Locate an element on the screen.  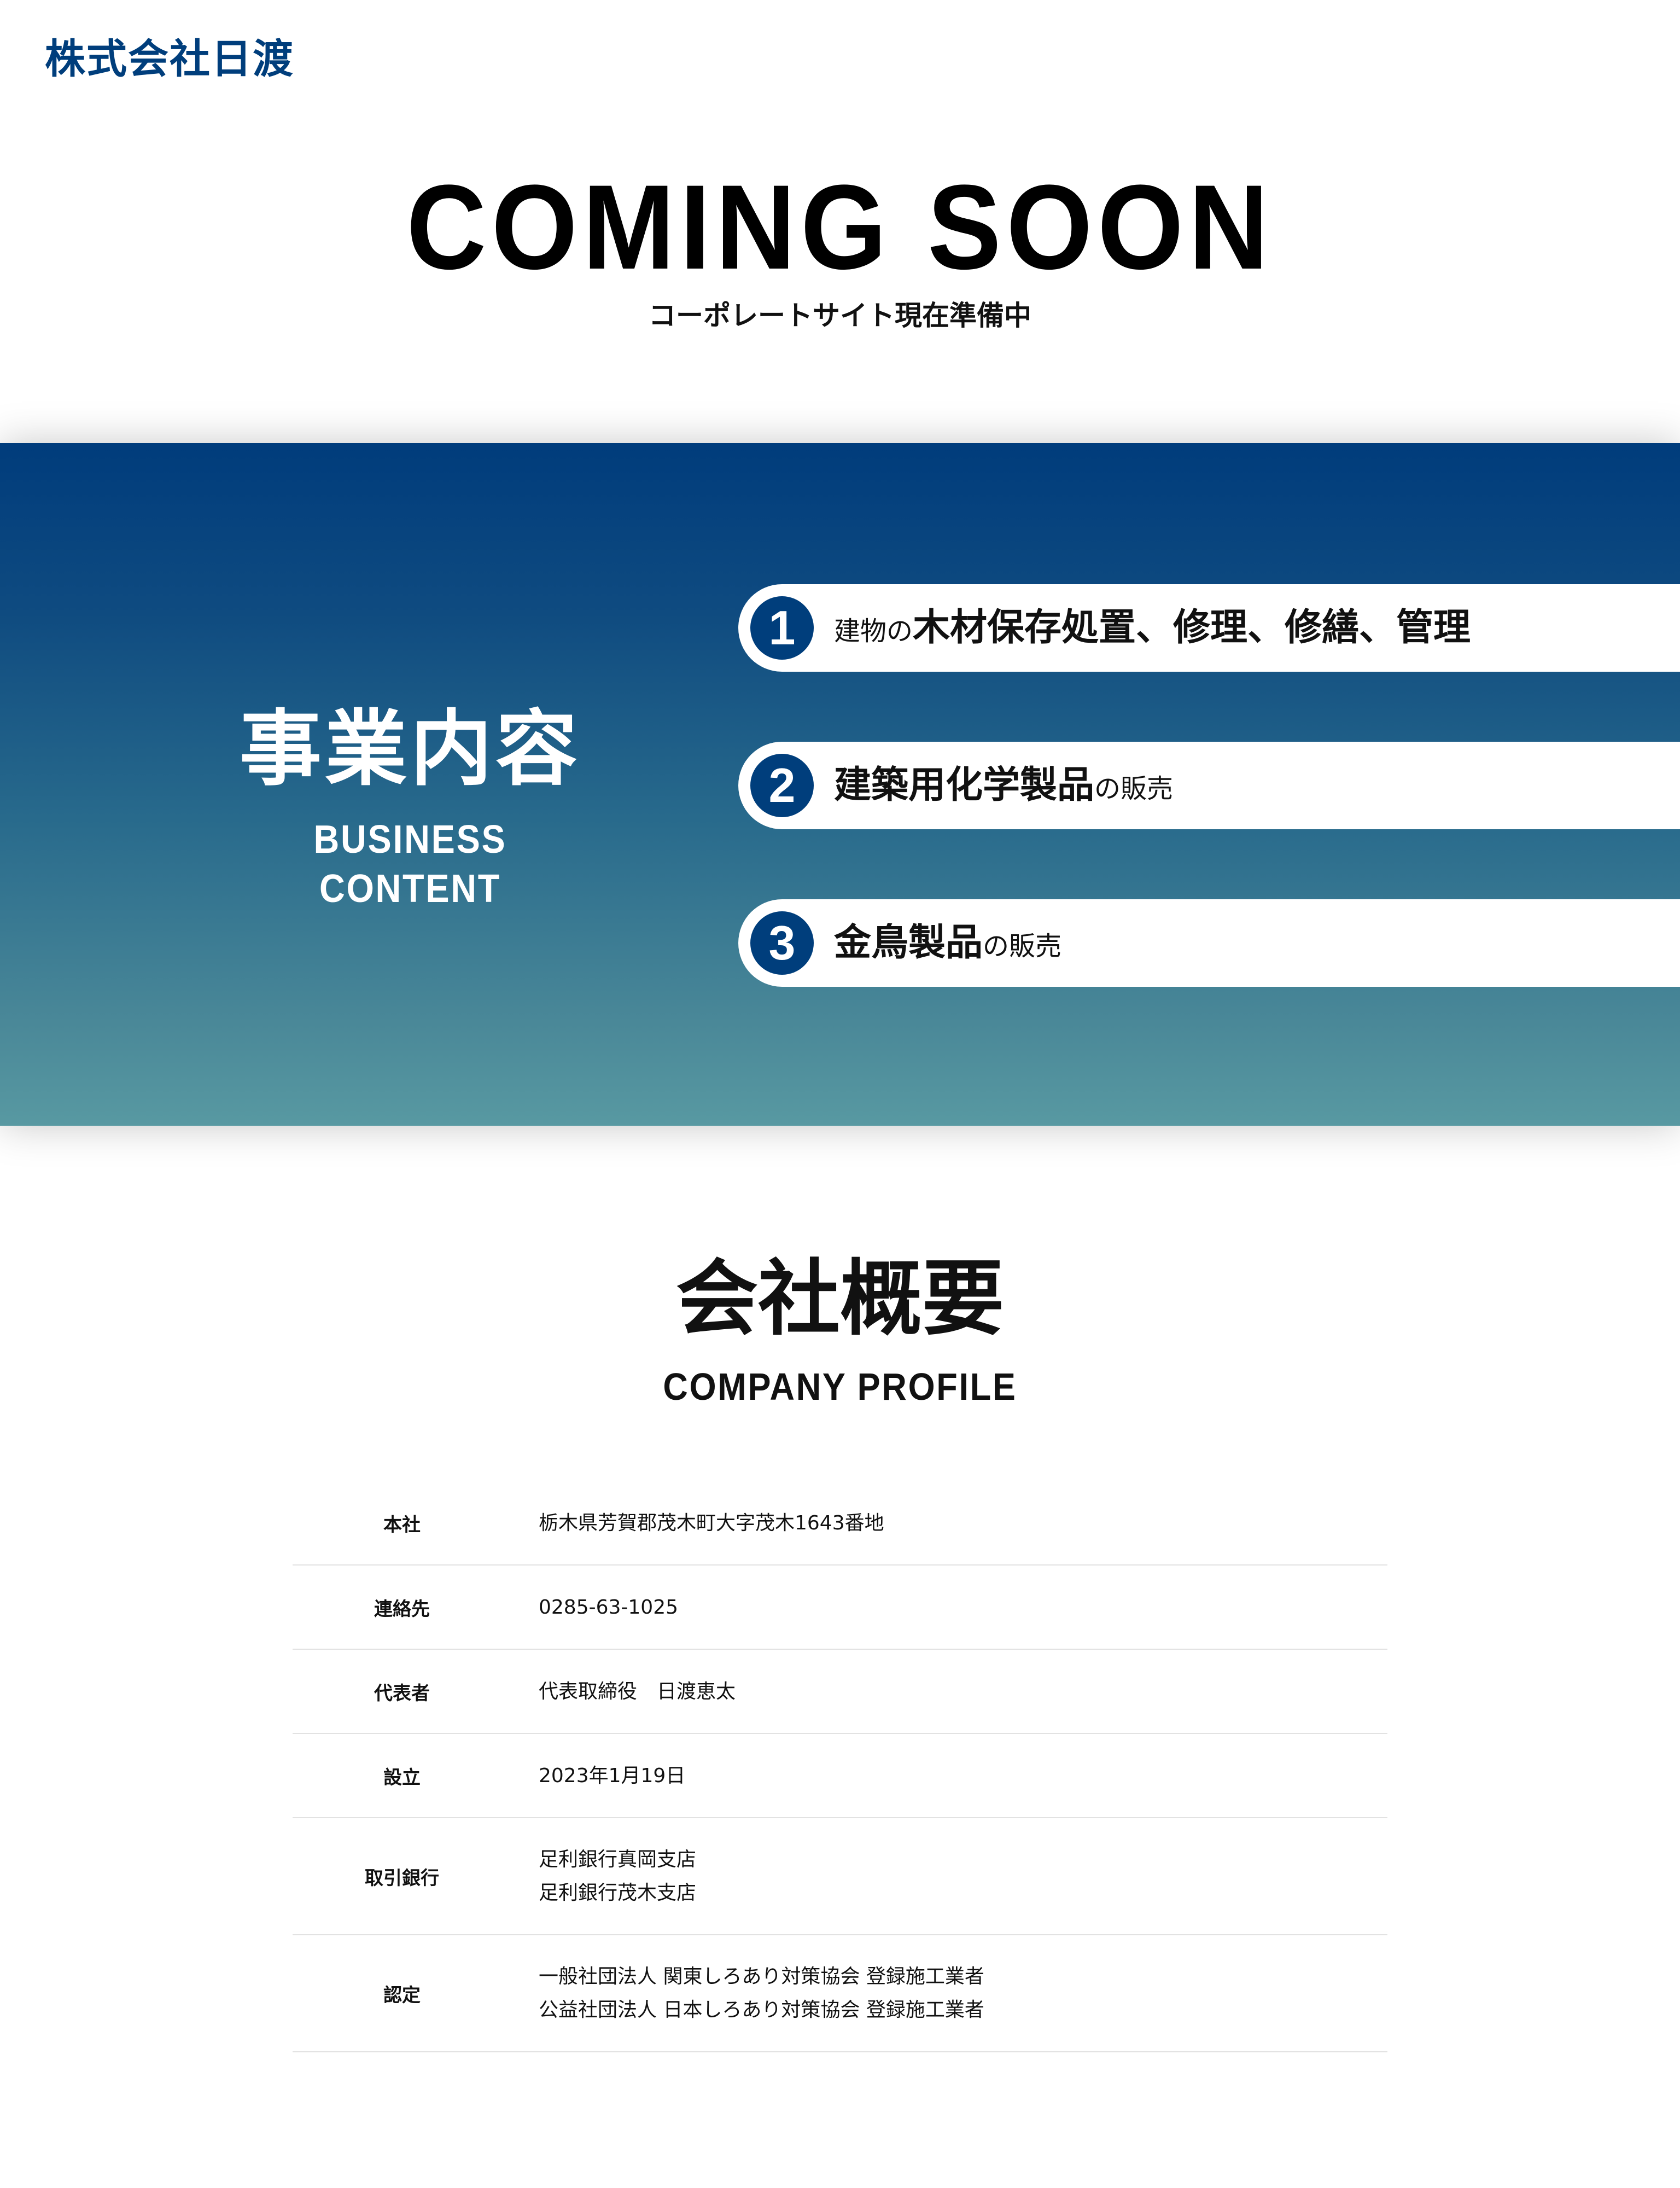
table-row-contact: 連絡先 0285-63-1025 is located at coordinates (840, 1608).